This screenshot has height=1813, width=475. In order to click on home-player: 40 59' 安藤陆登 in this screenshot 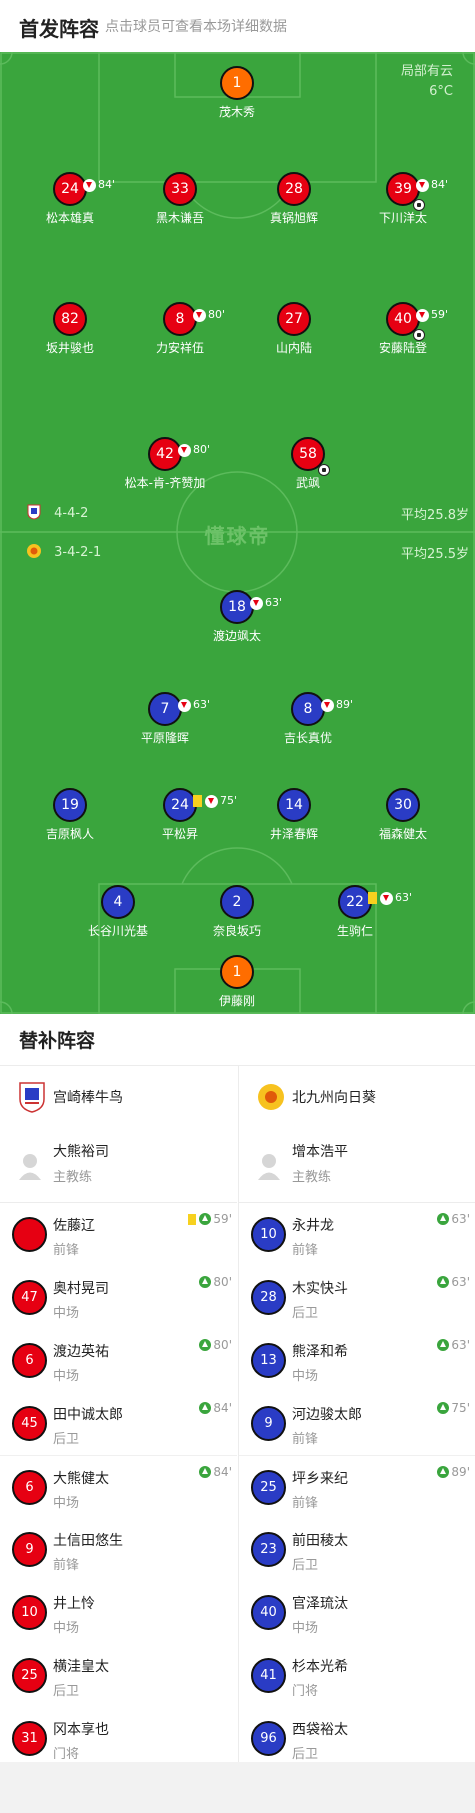, I will do `click(403, 329)`.